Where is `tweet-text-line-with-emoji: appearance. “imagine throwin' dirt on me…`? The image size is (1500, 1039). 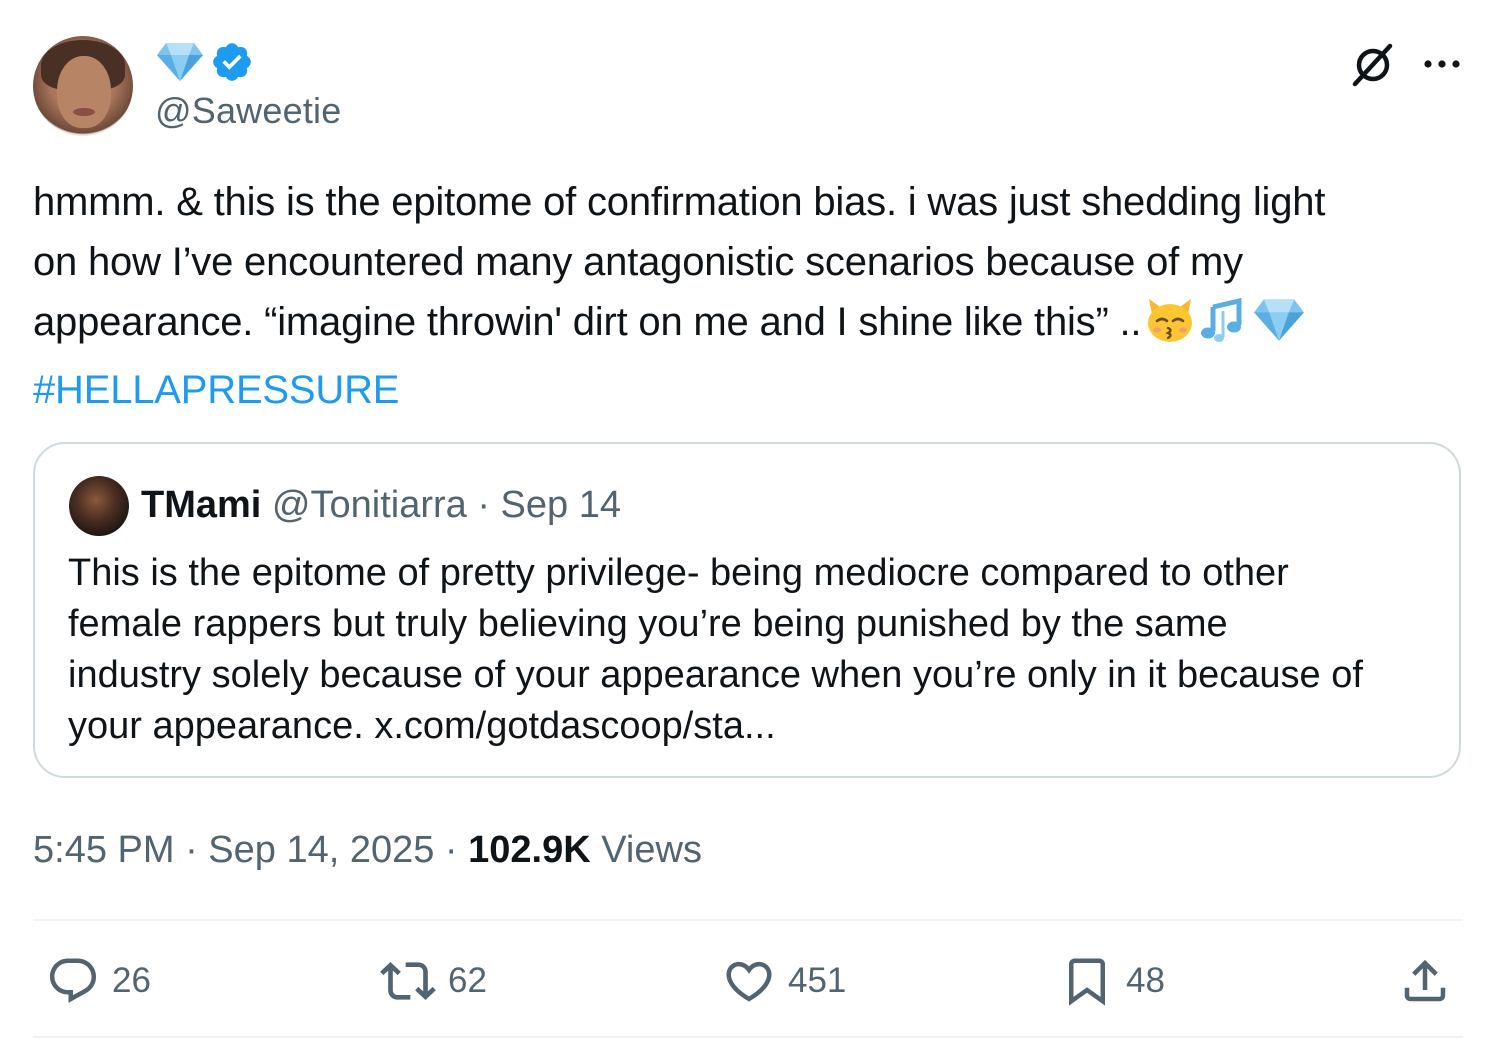
tweet-text-line-with-emoji: appearance. “imagine throwin' dirt on me… is located at coordinates (753, 326).